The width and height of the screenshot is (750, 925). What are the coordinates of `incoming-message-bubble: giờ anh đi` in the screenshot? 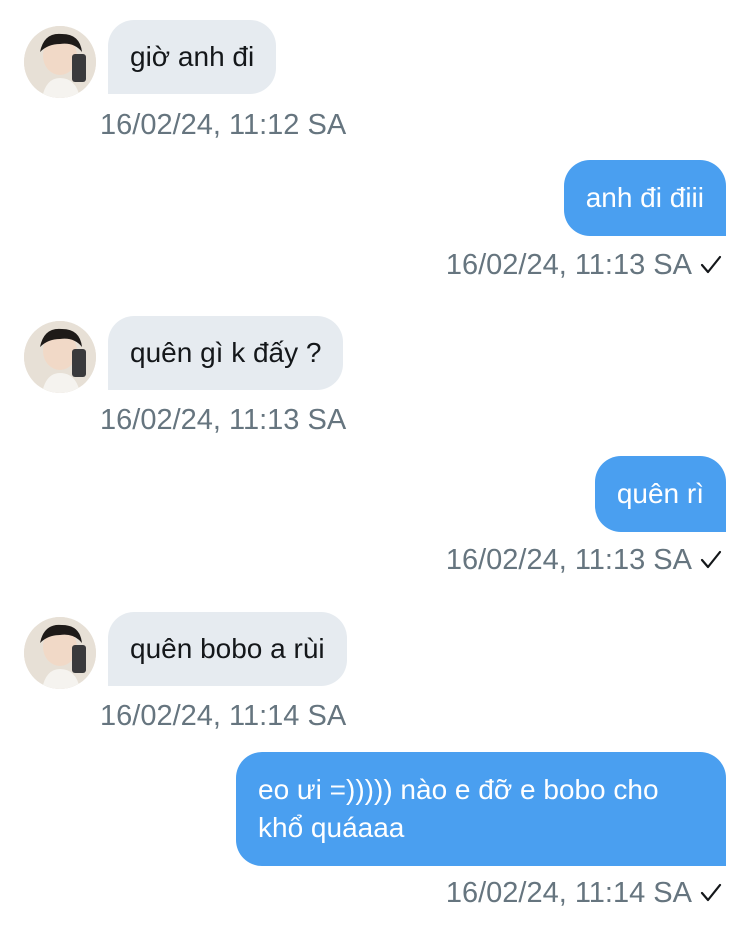 It's located at (192, 57).